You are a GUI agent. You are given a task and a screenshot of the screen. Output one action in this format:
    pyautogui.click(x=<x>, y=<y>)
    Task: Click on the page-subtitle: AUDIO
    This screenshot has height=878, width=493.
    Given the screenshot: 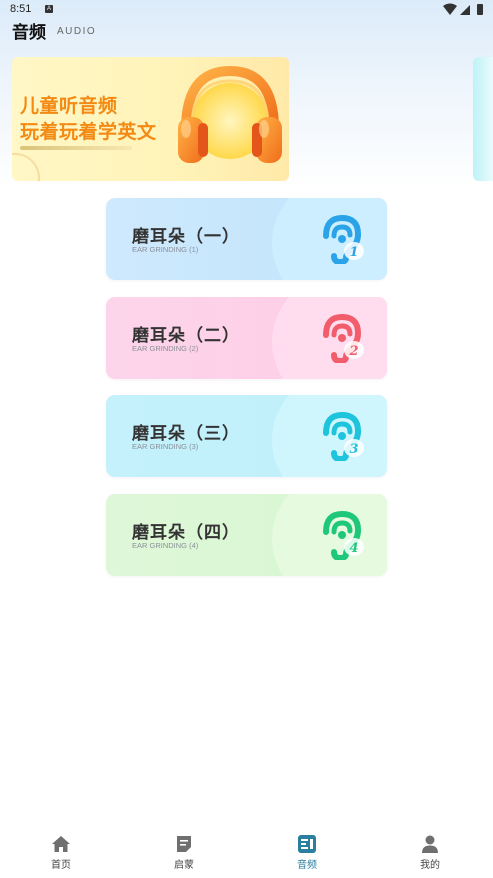 What is the action you would take?
    pyautogui.click(x=77, y=31)
    